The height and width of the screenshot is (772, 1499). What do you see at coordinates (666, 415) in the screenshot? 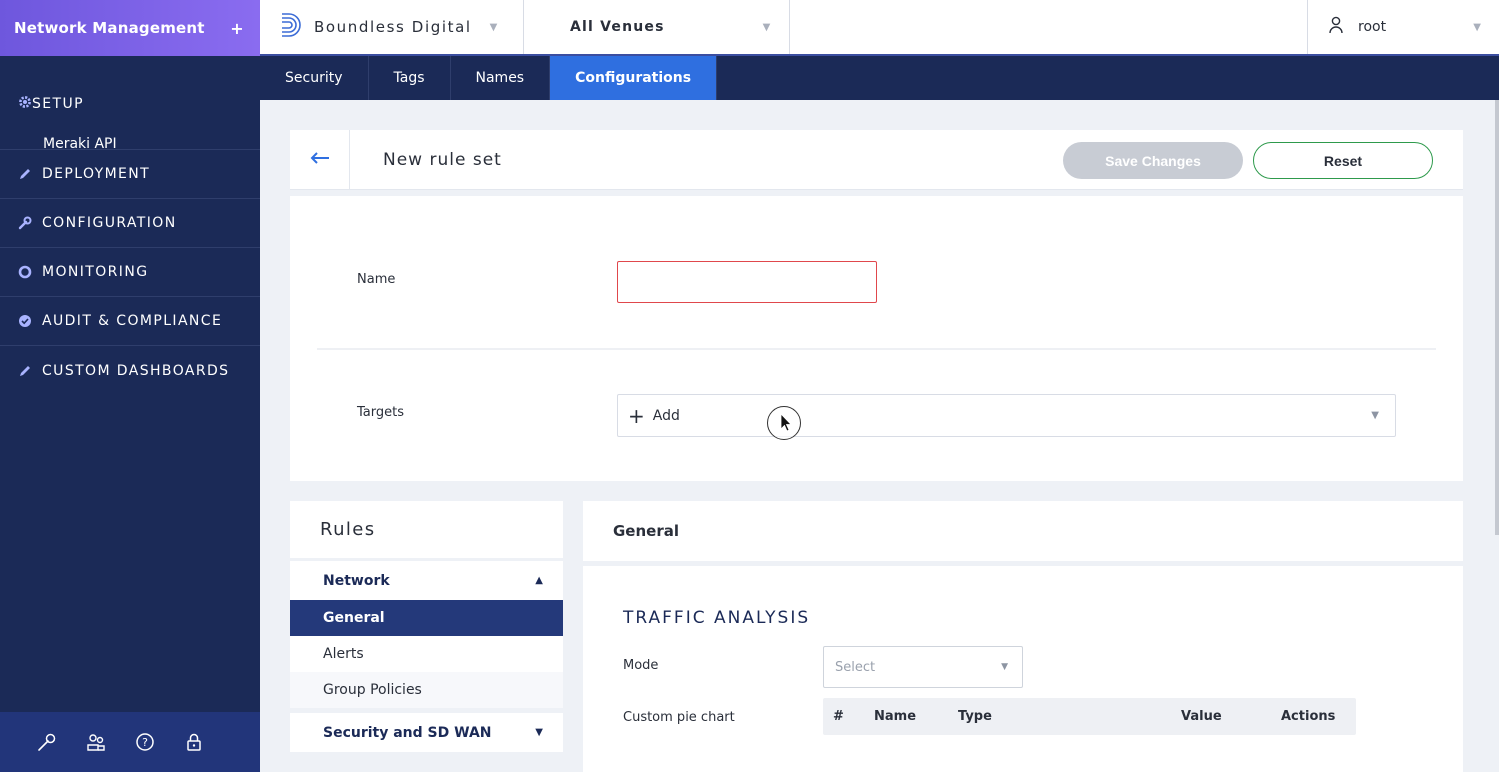
I see `targets-add-label: Add` at bounding box center [666, 415].